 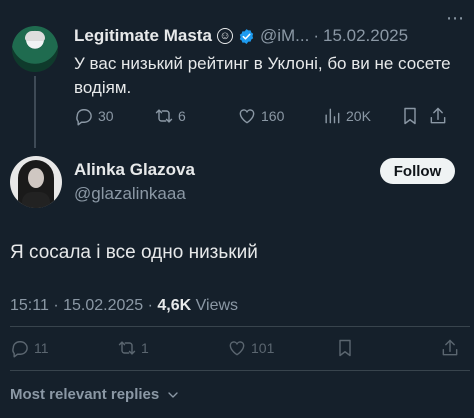 I want to click on views-count: 4,6K, so click(x=174, y=305).